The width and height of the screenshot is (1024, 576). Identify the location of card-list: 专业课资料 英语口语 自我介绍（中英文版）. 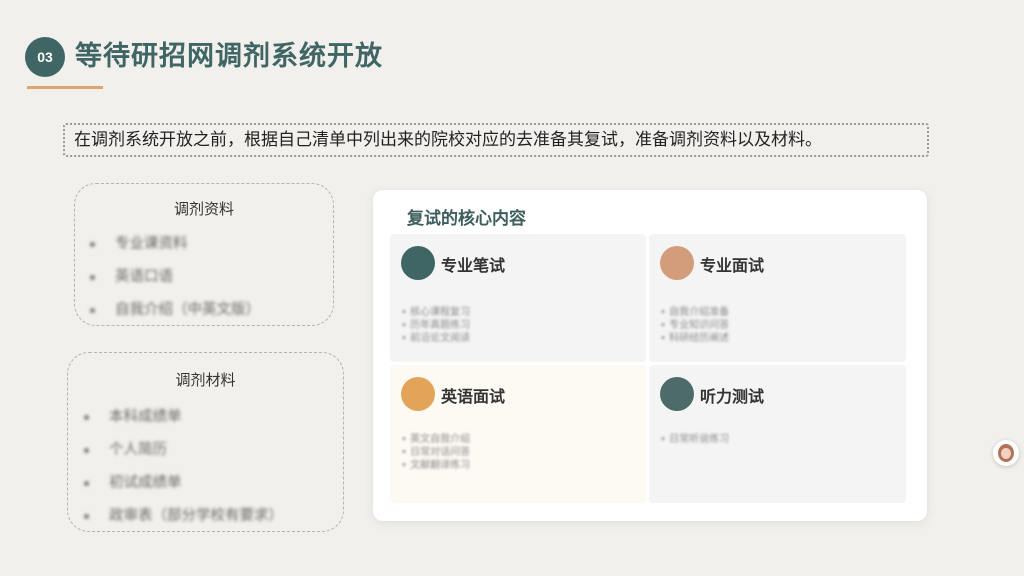
(204, 277).